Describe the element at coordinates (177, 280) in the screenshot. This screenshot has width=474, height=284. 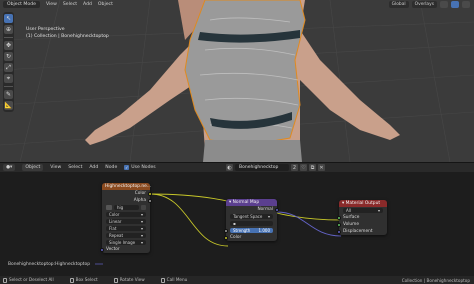
I see `status-menu-label: Call Menu` at that location.